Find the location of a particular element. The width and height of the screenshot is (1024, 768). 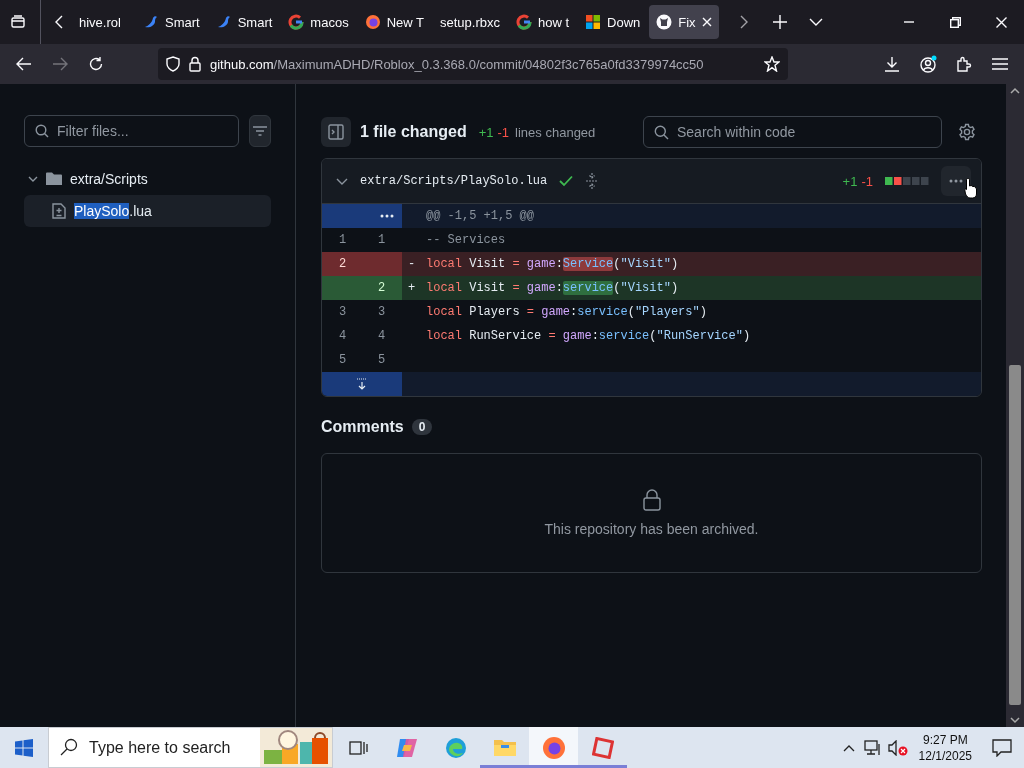

app-logo-icon is located at coordinates (602, 747).